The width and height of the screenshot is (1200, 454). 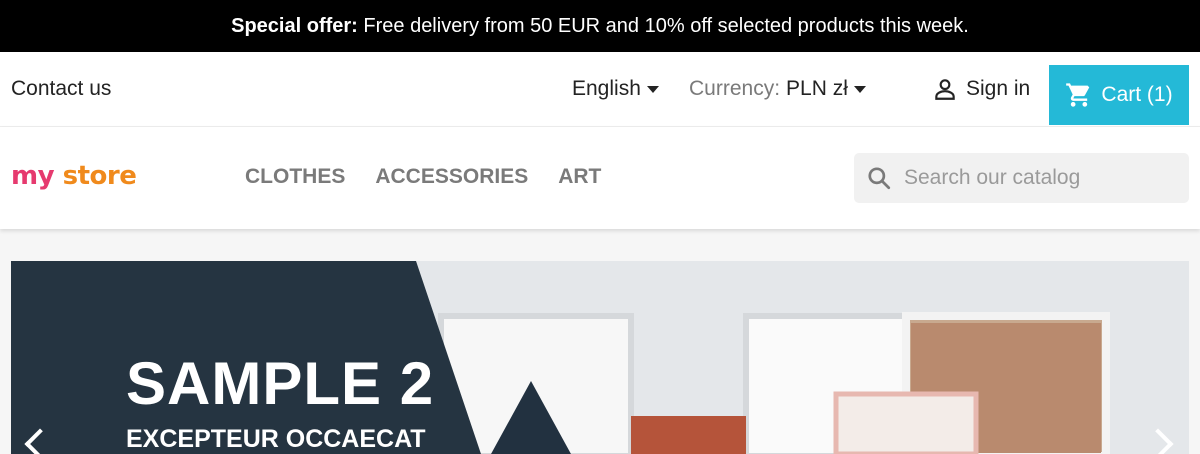 What do you see at coordinates (33, 176) in the screenshot?
I see `logo-part-my: my` at bounding box center [33, 176].